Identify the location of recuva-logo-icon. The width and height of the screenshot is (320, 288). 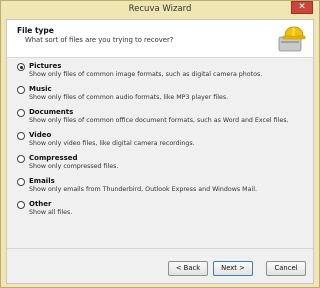
(292, 39).